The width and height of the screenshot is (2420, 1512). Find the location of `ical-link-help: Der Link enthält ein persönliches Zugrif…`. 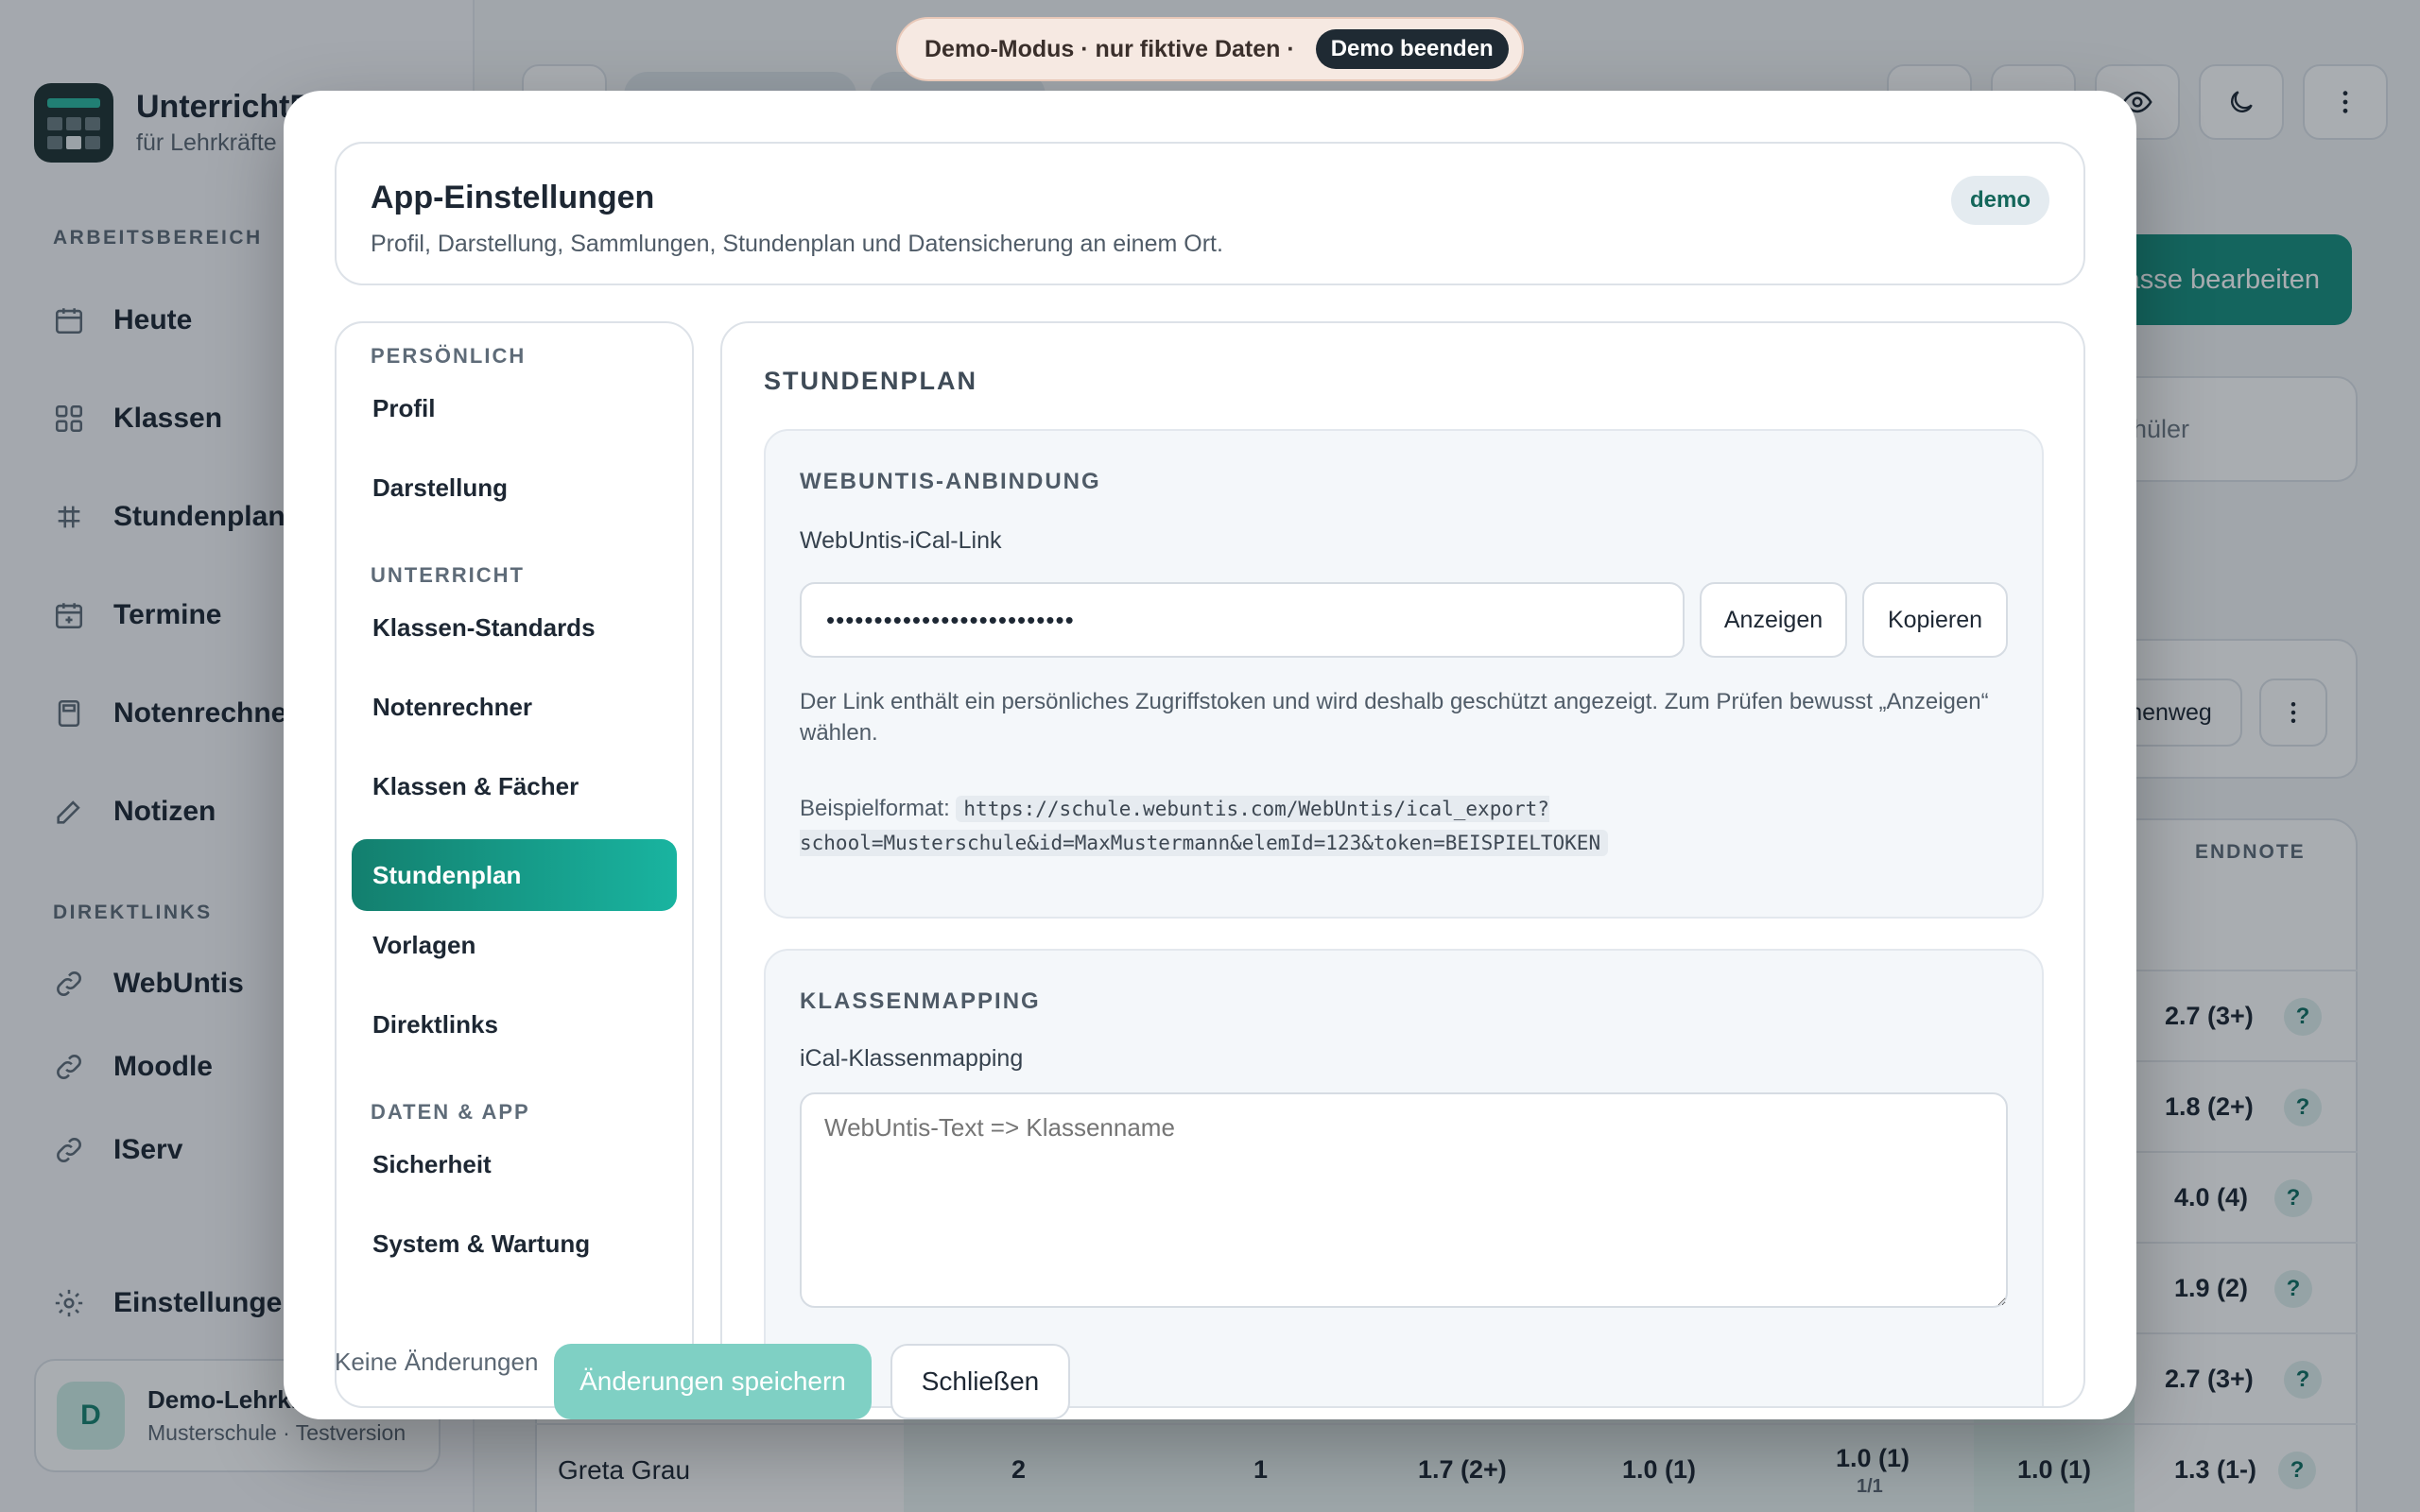

ical-link-help: Der Link enthält ein persönliches Zugrif… is located at coordinates (1395, 717).